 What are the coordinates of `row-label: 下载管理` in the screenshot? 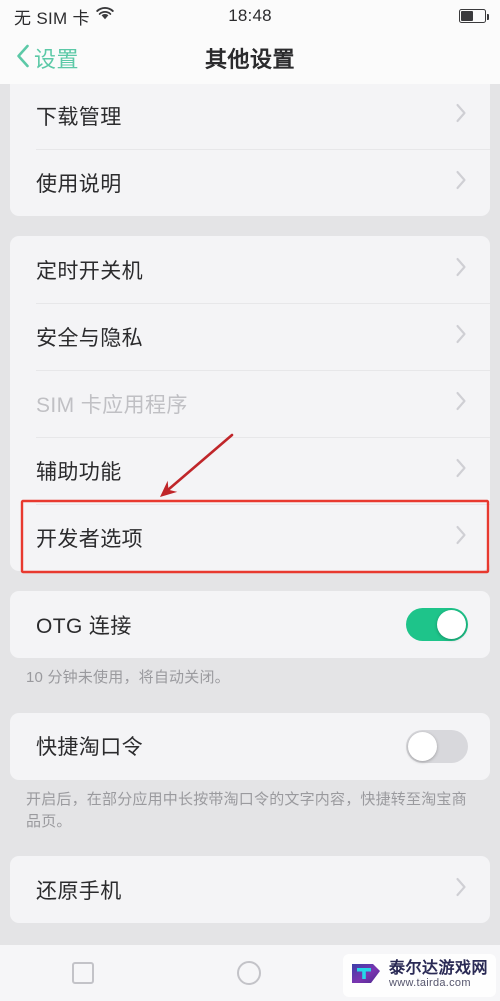 It's located at (79, 117).